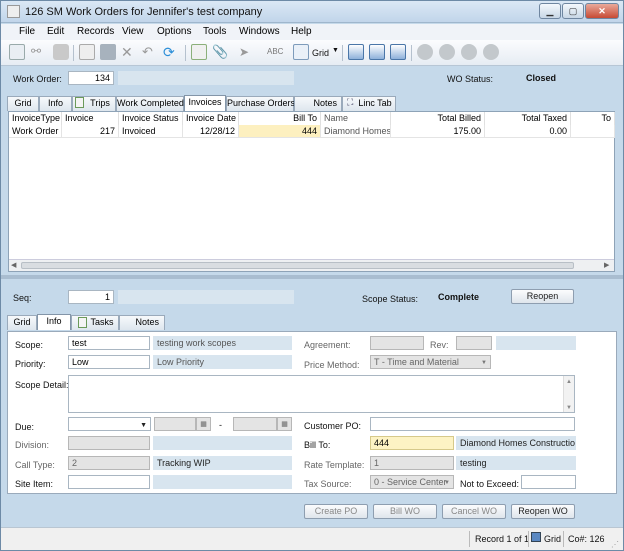  I want to click on tasks-tab-icon, so click(82, 322).